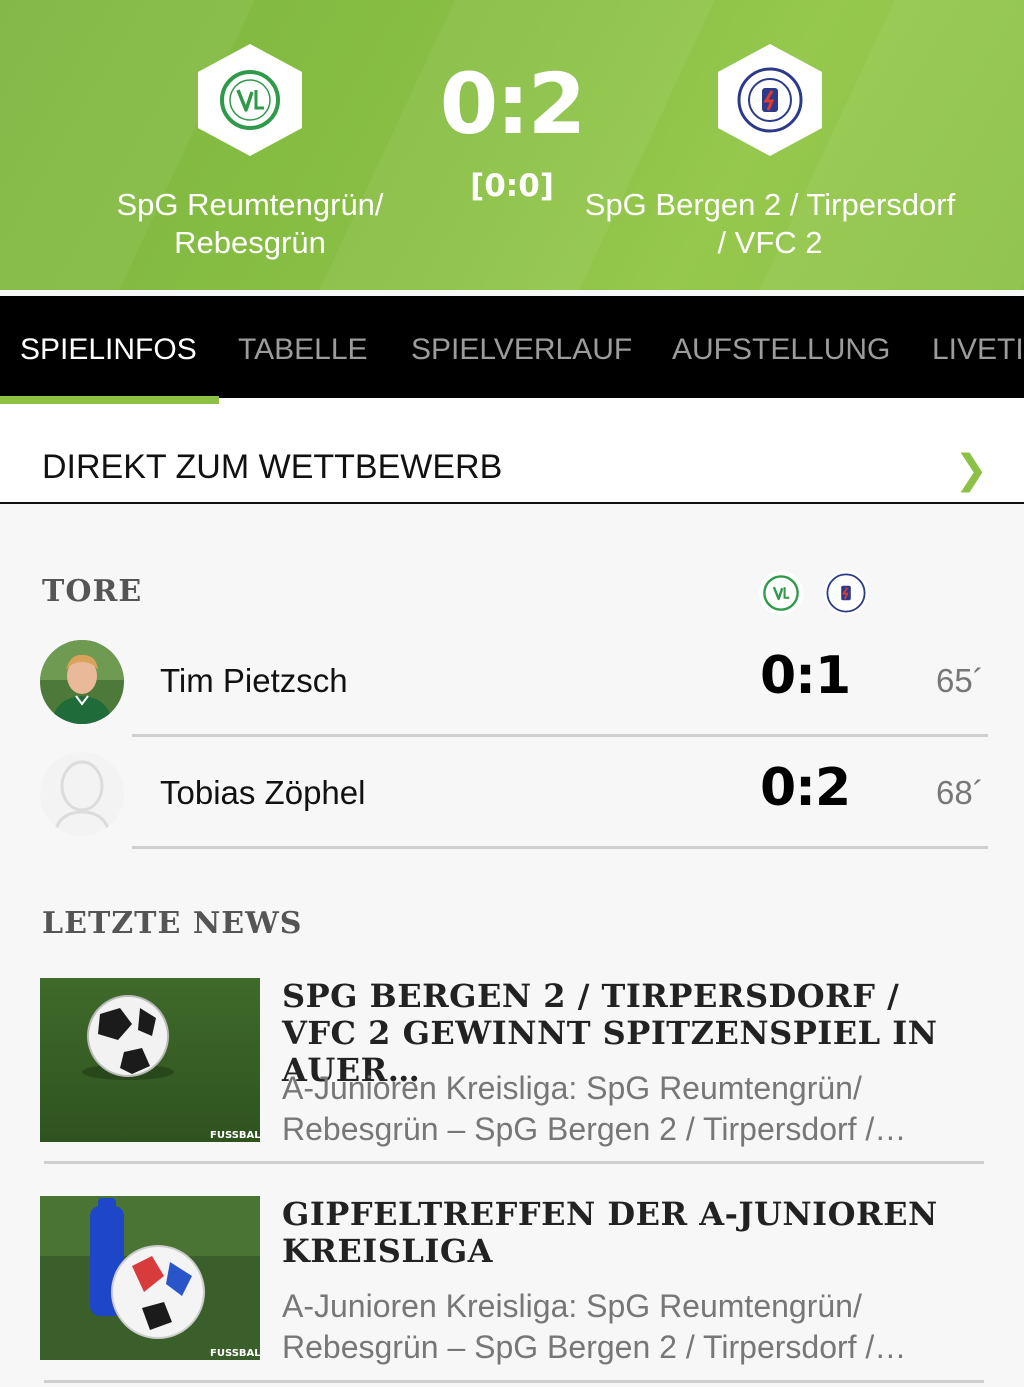 The height and width of the screenshot is (1387, 1024). I want to click on news-title: LETZTE NEWS, so click(172, 923).